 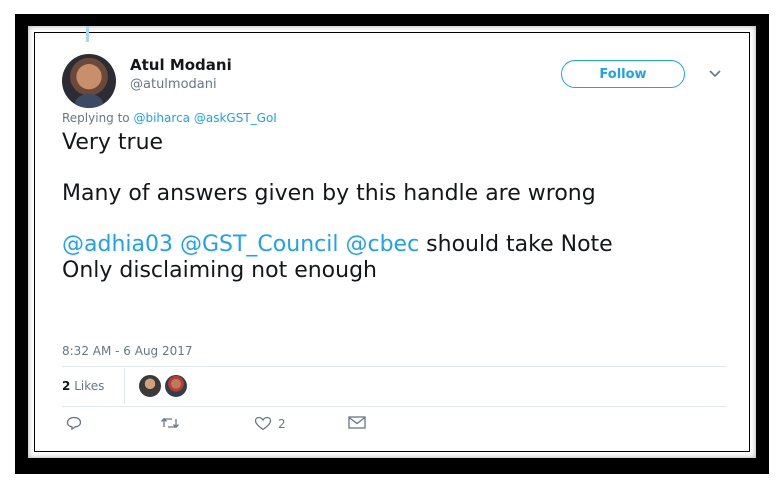 I want to click on likes-label: Likes, so click(x=89, y=386).